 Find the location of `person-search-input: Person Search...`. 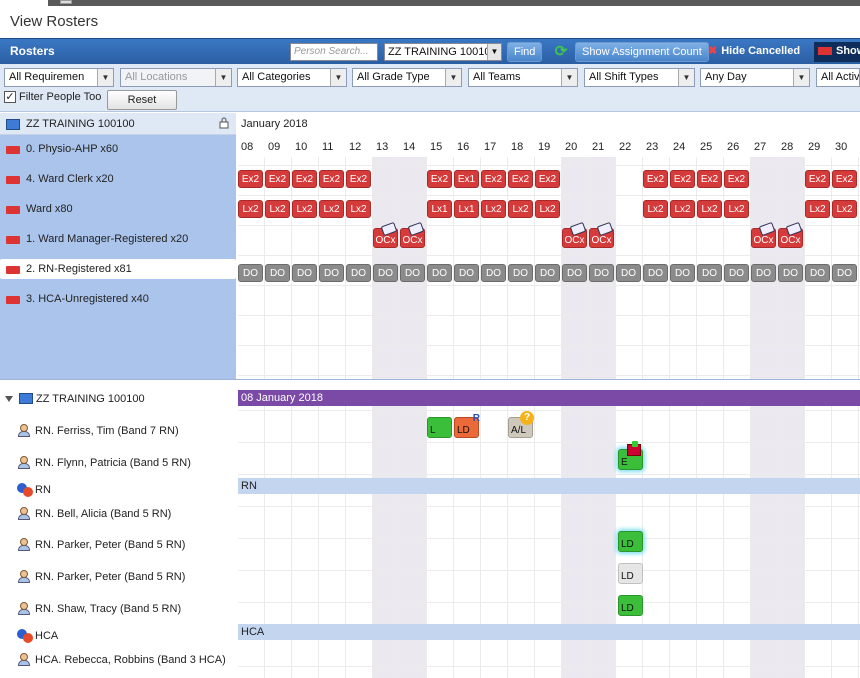

person-search-input: Person Search... is located at coordinates (334, 52).